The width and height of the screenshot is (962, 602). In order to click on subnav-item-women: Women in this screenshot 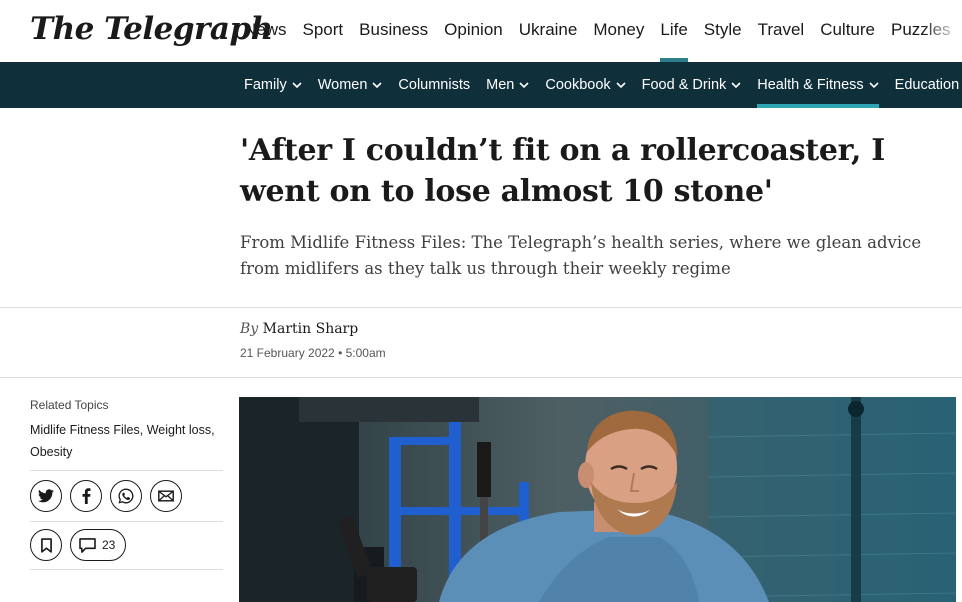, I will do `click(350, 85)`.